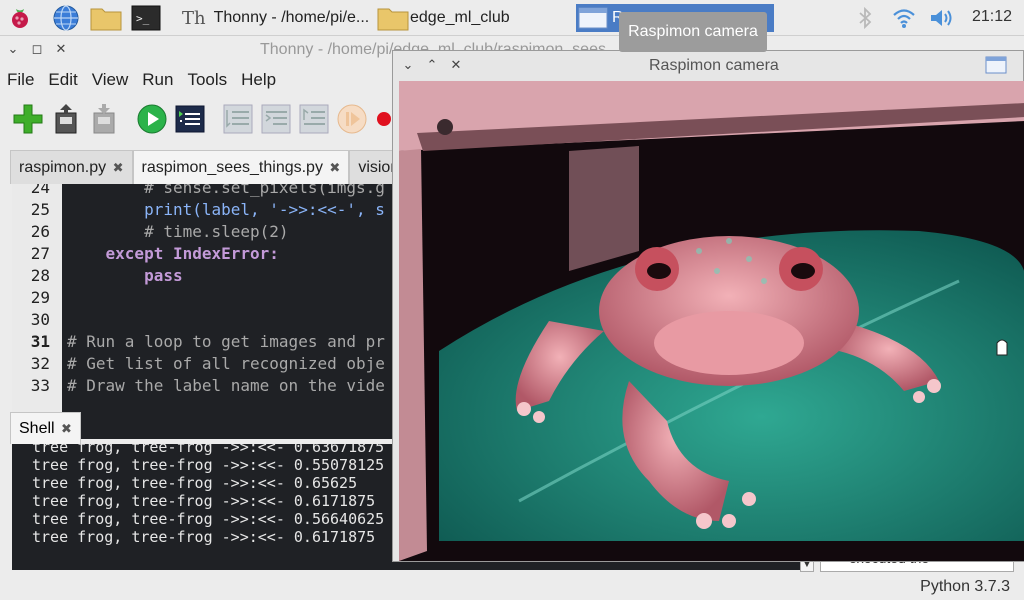 The width and height of the screenshot is (1024, 600). I want to click on line-number: 27, so click(40, 253).